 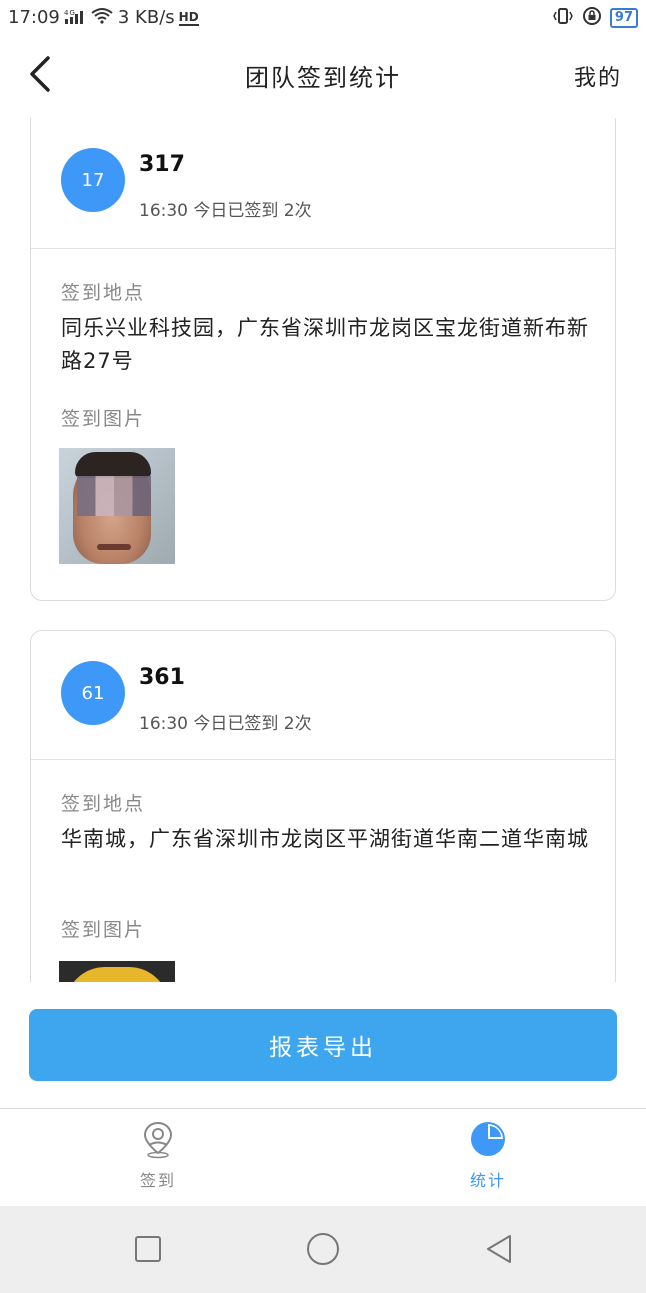 What do you see at coordinates (146, 17) in the screenshot?
I see `network-speed: 3 KB/s` at bounding box center [146, 17].